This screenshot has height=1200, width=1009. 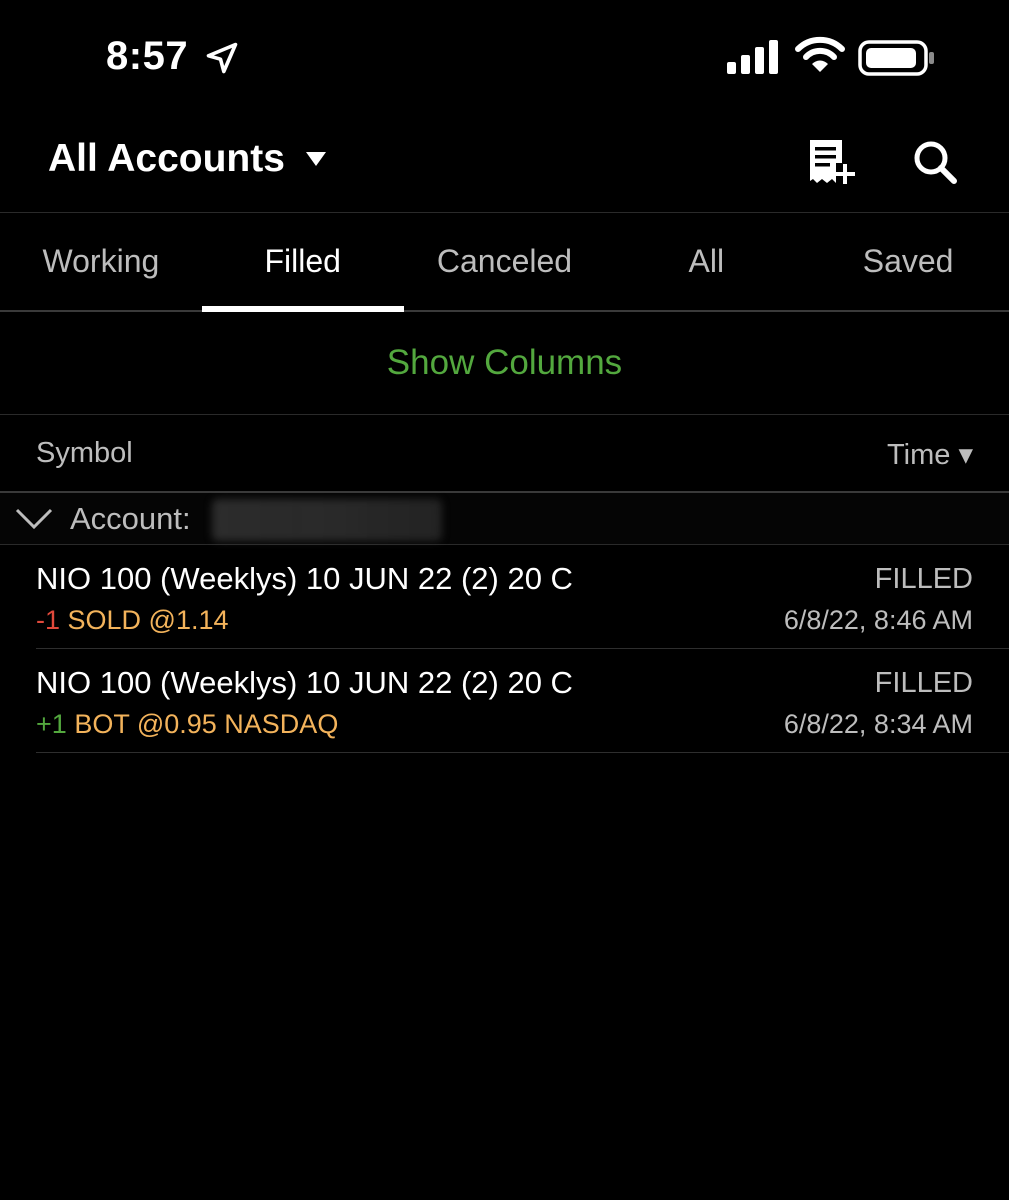 I want to click on show-columns-button: Show Columns, so click(x=504, y=363).